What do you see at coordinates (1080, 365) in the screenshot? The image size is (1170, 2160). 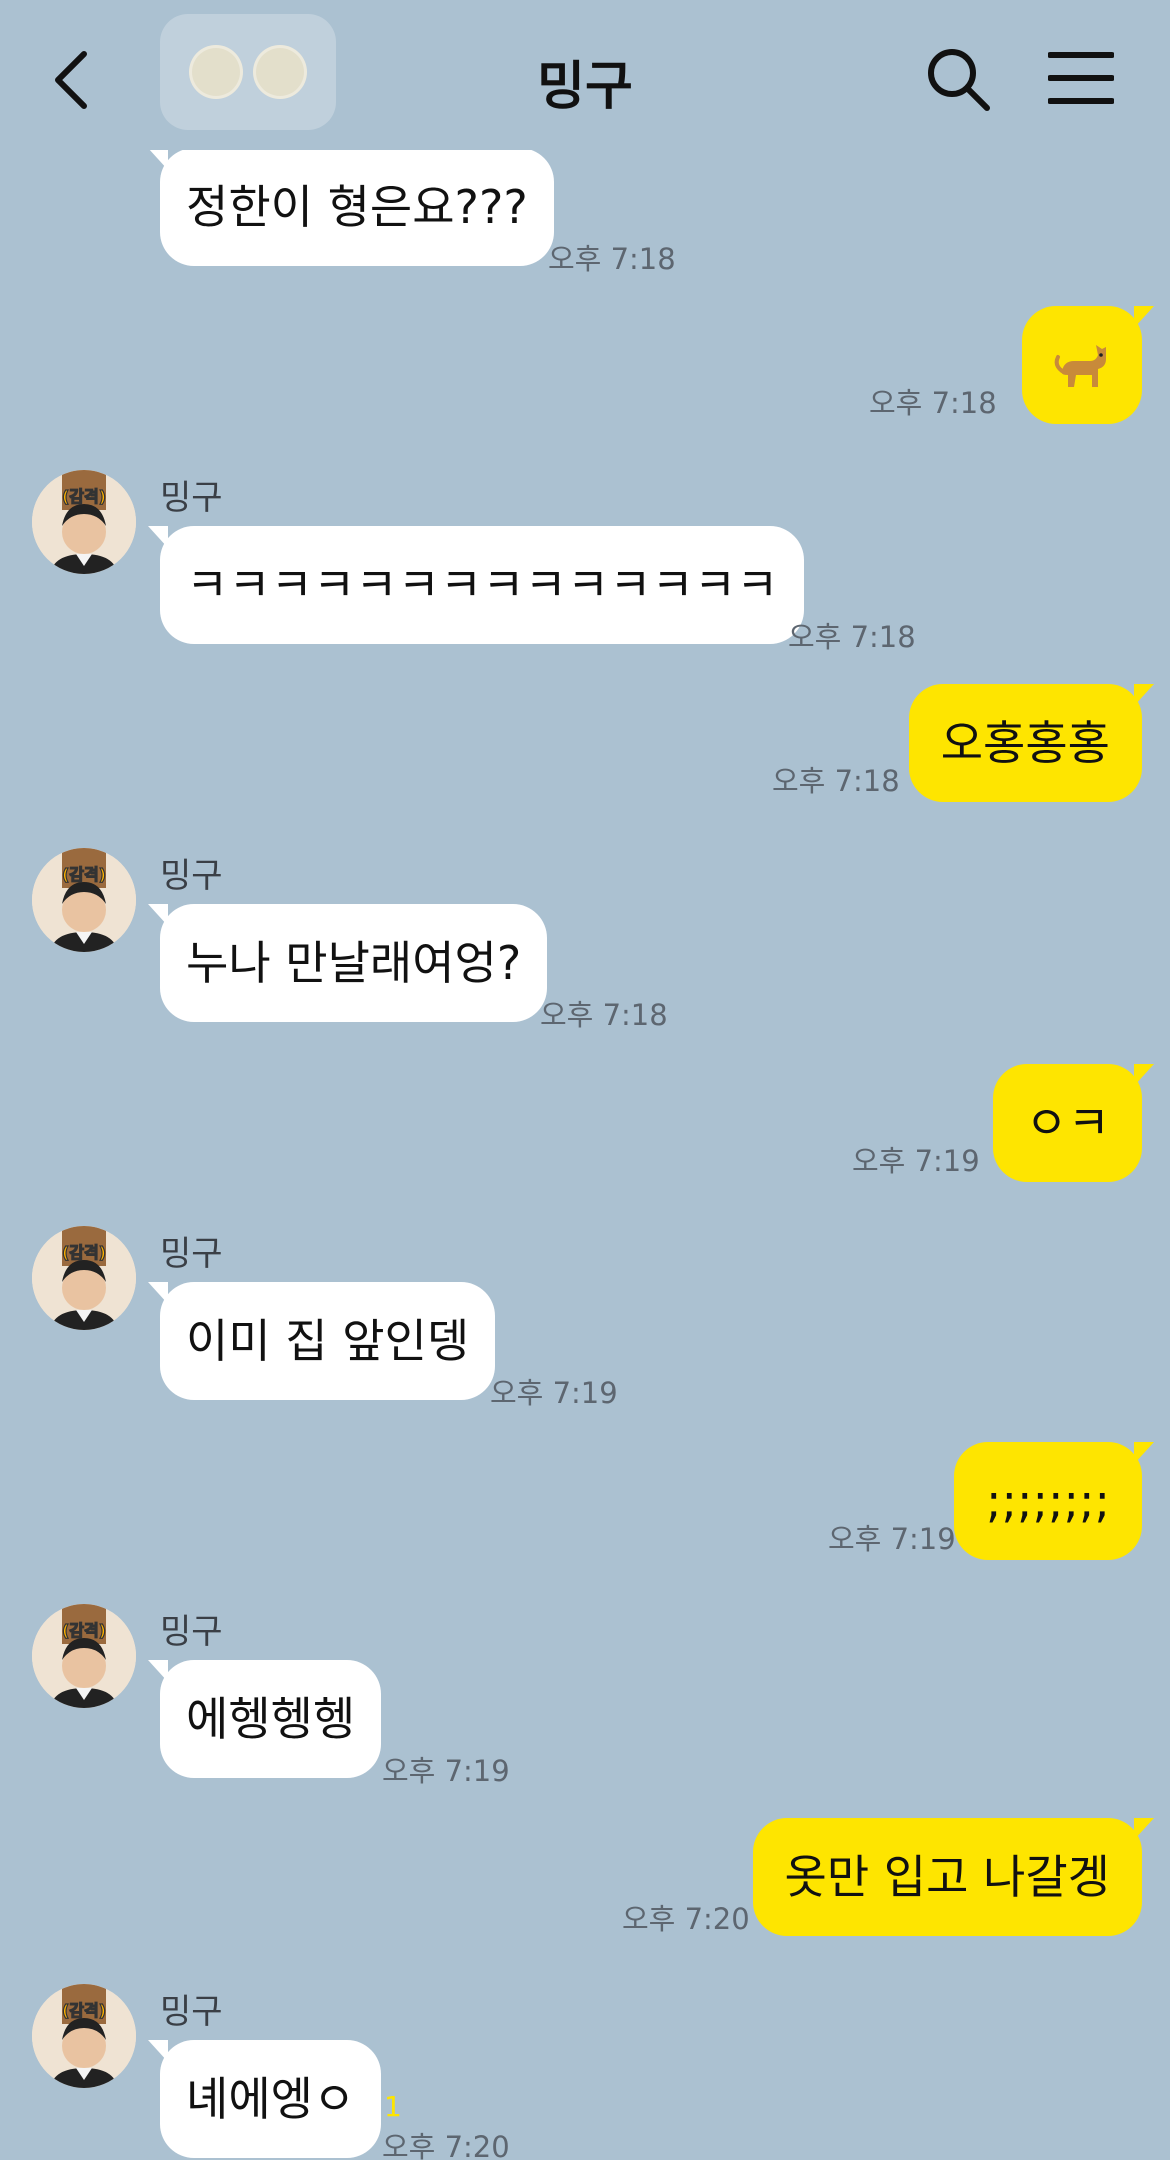 I see `dog-emoji-icon` at bounding box center [1080, 365].